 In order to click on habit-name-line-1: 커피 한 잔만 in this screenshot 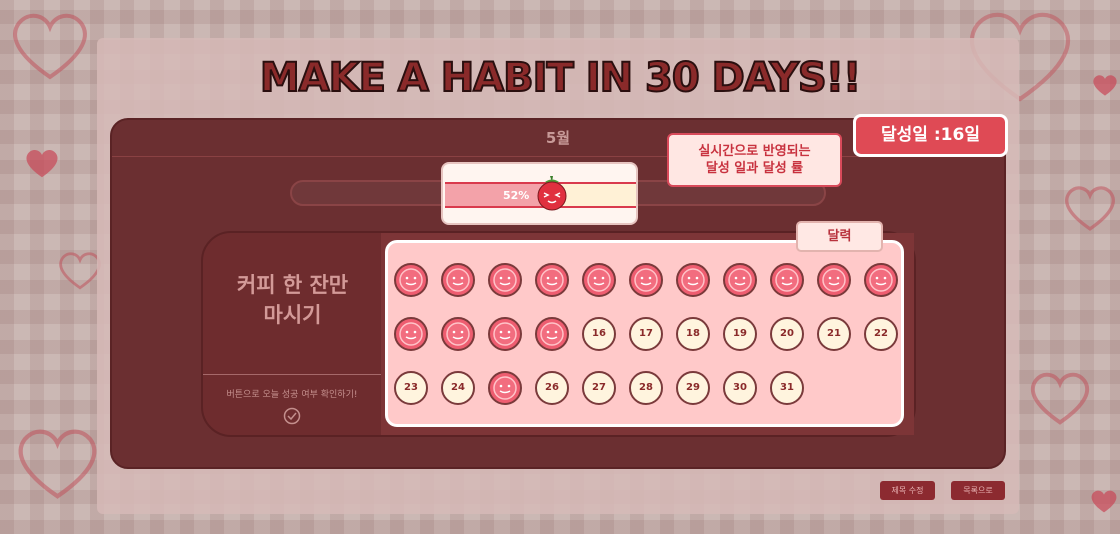, I will do `click(292, 285)`.